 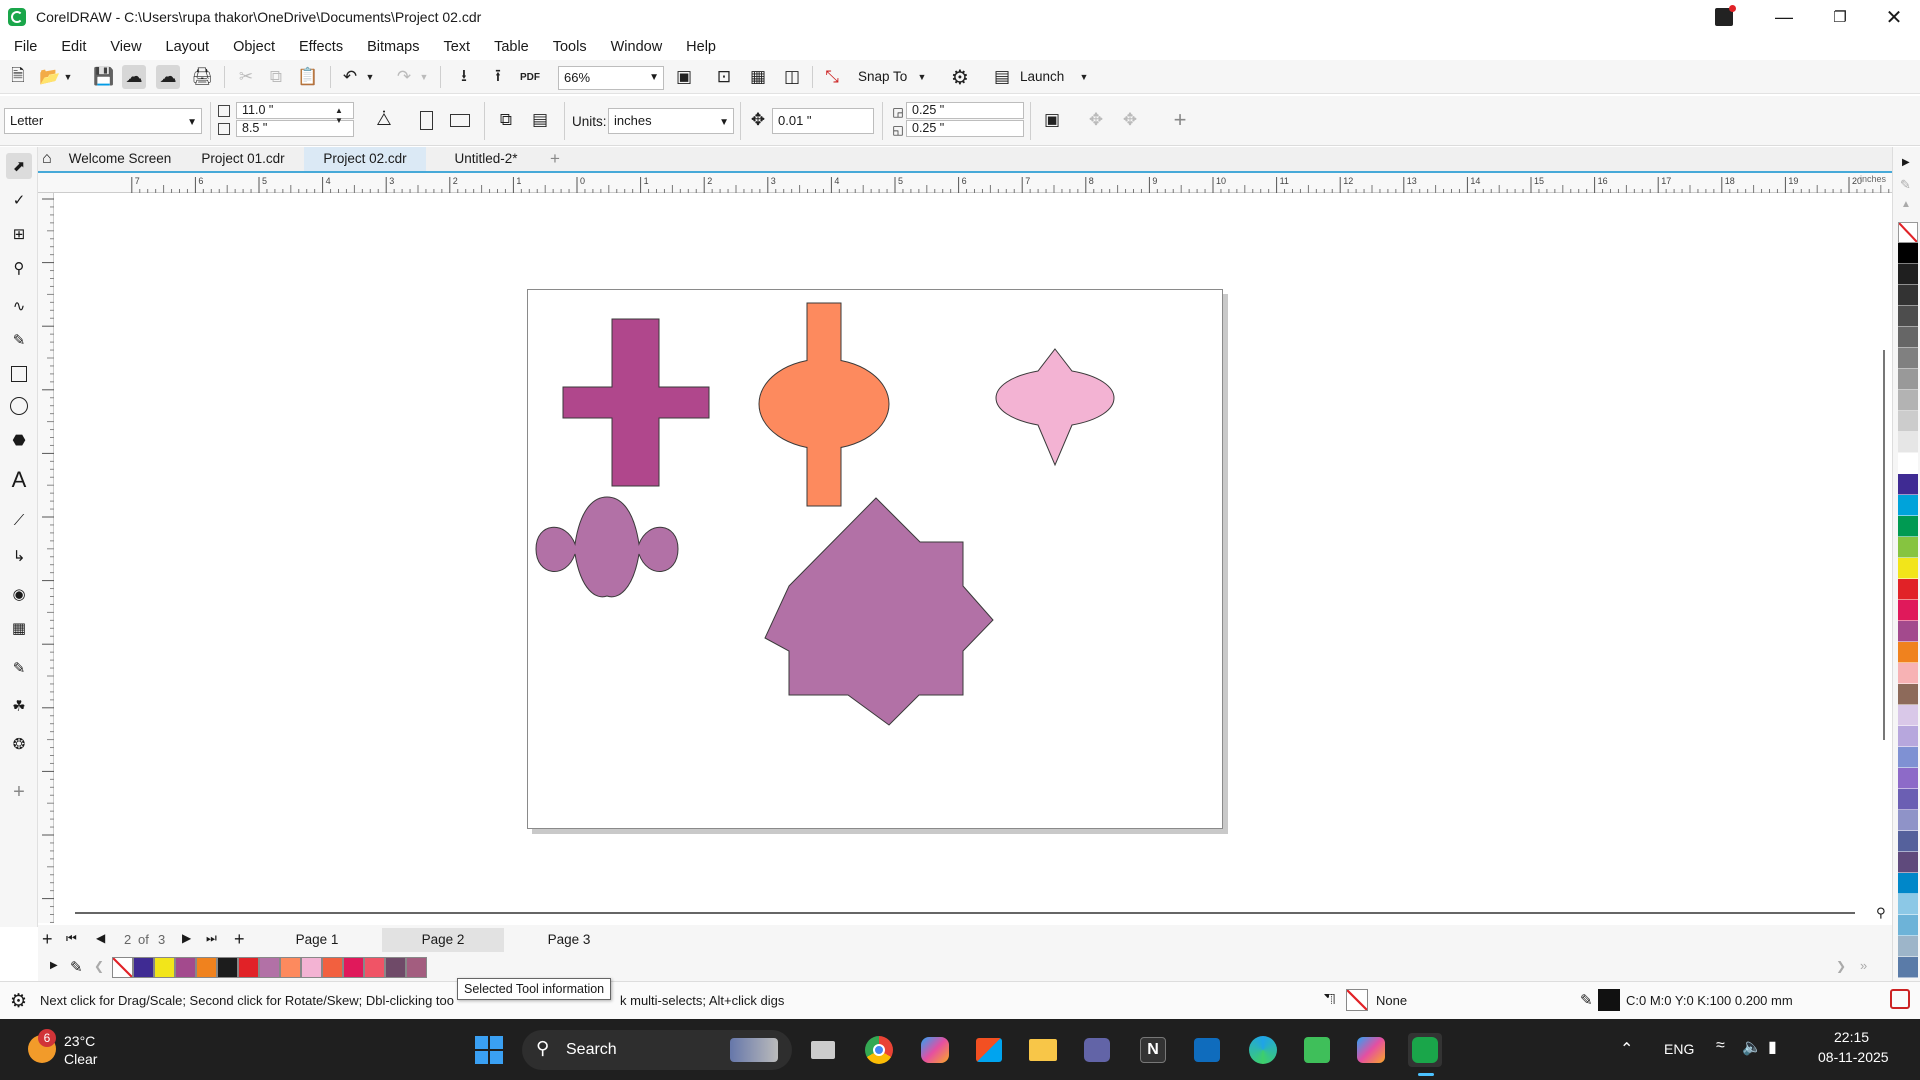 What do you see at coordinates (19, 792) in the screenshot?
I see `add-tool-icon: +` at bounding box center [19, 792].